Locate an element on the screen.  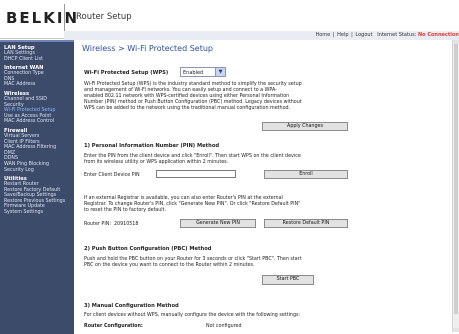
enroll-button: Enroll is located at coordinates (306, 174).